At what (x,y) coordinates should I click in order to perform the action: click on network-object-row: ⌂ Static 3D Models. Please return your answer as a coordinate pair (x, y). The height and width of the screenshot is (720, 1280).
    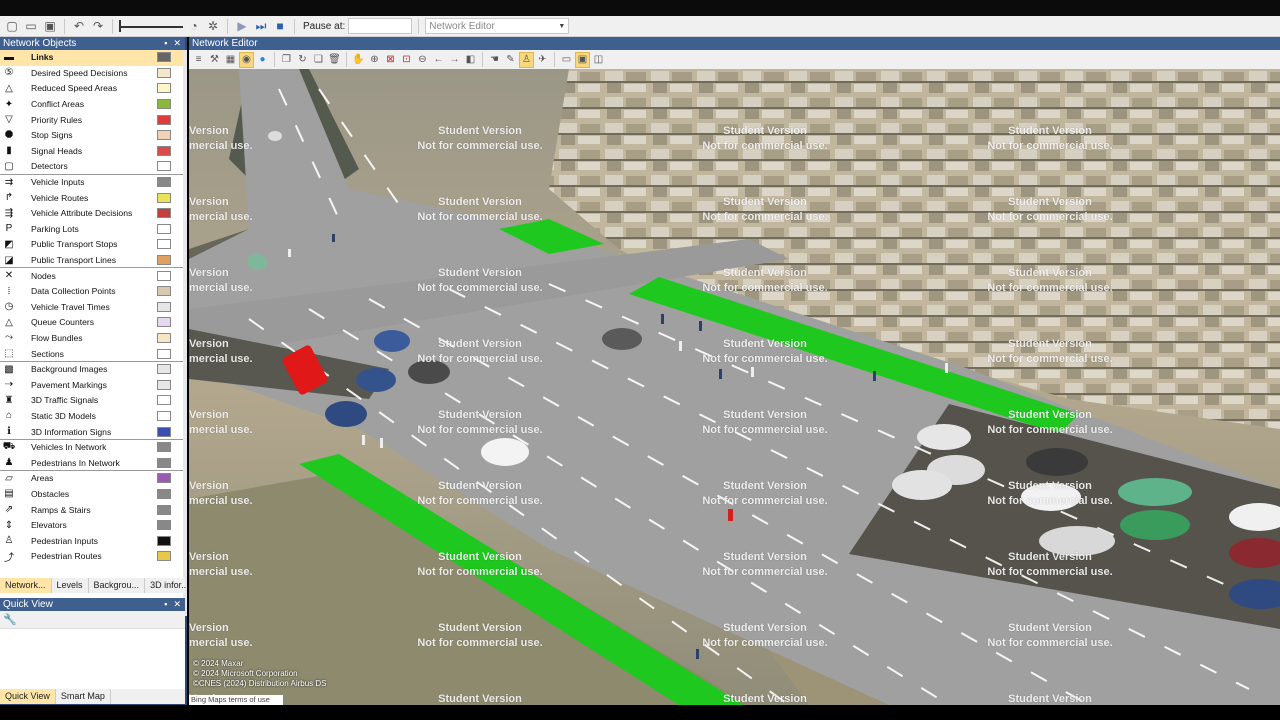
    Looking at the image, I should click on (92, 417).